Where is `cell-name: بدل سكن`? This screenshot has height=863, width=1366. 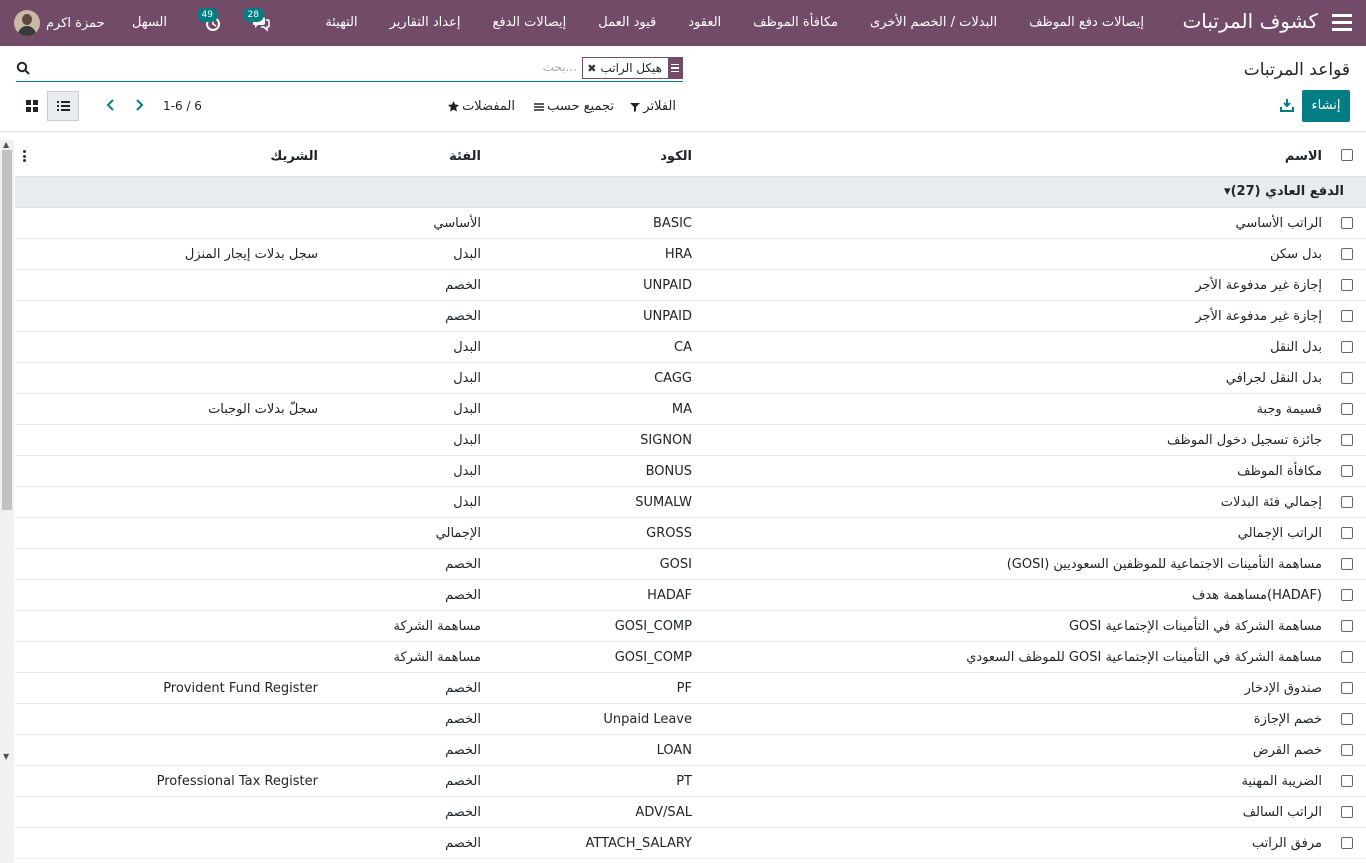
cell-name: بدل سكن is located at coordinates (1296, 254).